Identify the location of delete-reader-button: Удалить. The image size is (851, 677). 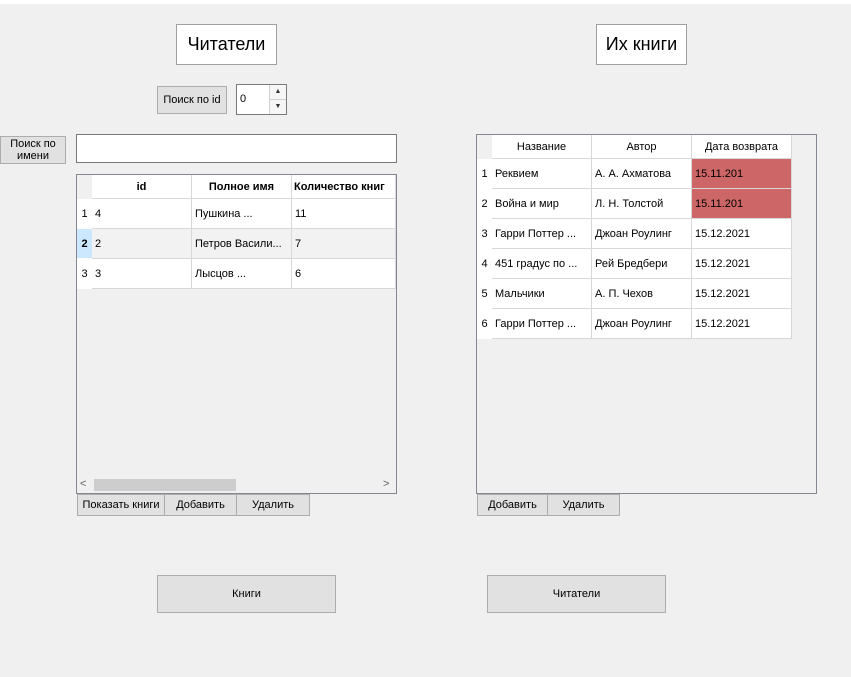
(273, 505).